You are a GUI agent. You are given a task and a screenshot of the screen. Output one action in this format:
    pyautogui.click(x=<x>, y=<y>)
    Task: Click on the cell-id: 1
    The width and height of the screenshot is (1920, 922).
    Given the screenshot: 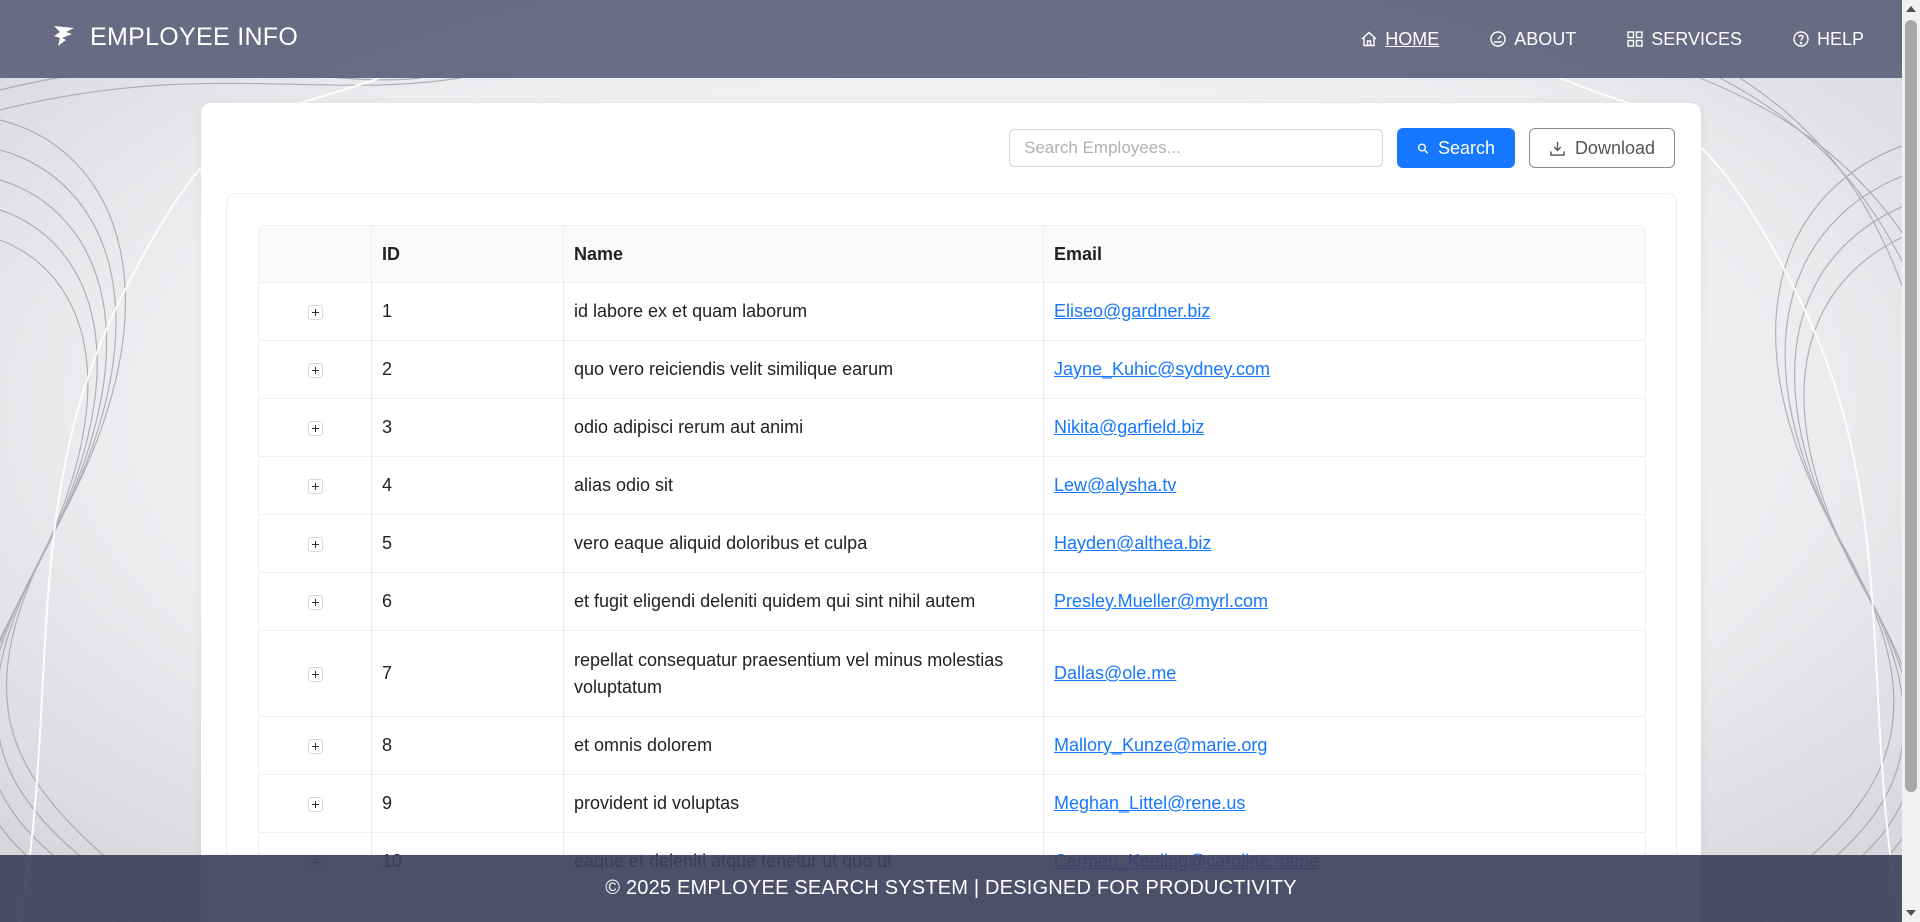 What is the action you would take?
    pyautogui.click(x=468, y=312)
    